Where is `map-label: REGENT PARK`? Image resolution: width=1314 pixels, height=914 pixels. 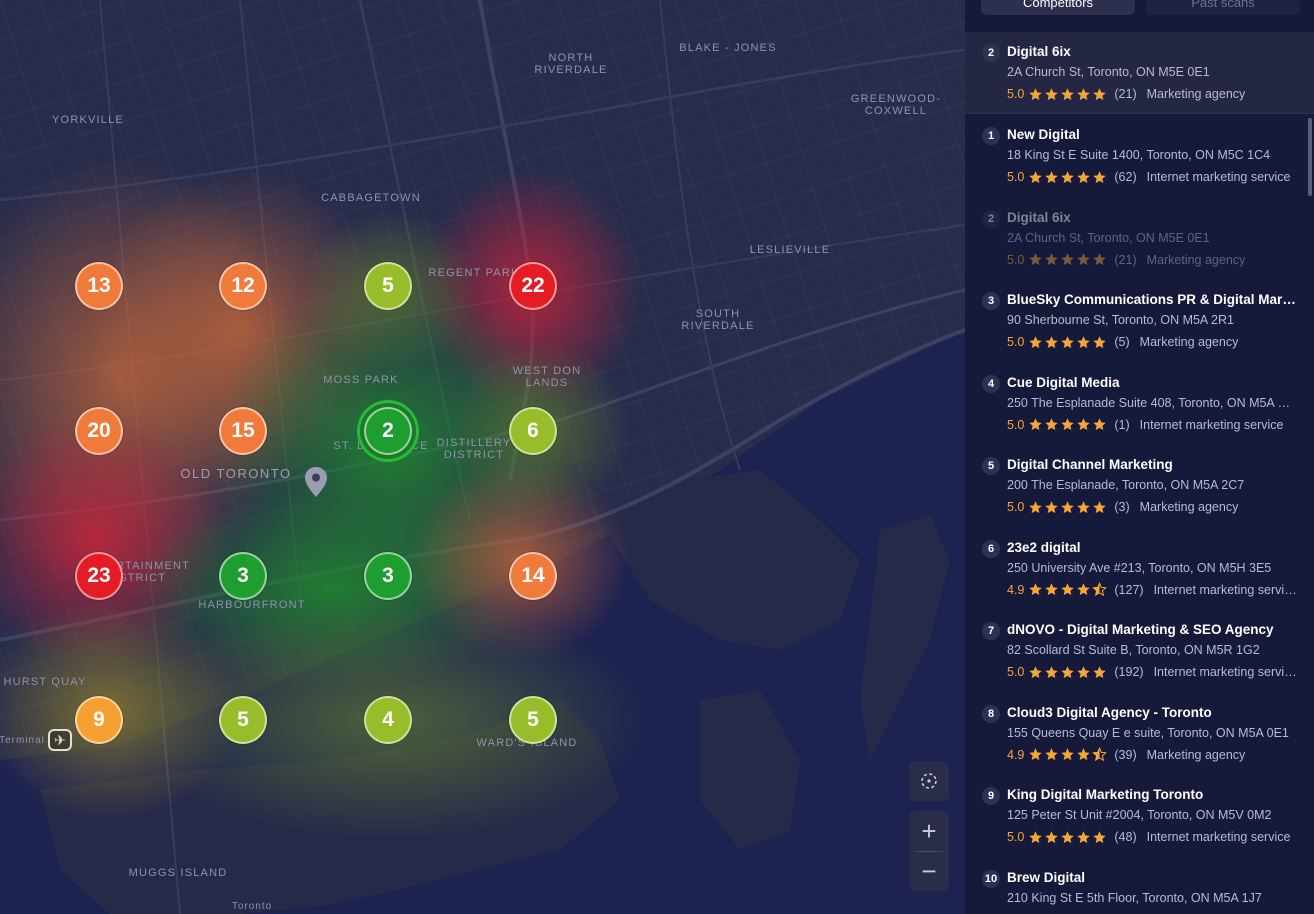
map-label: REGENT PARK is located at coordinates (474, 273).